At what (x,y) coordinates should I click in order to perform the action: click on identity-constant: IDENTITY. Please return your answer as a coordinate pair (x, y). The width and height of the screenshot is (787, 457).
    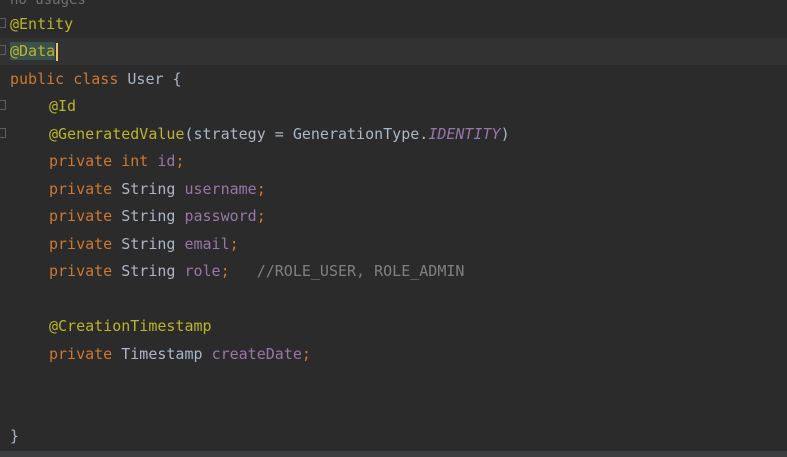
    Looking at the image, I should click on (464, 134).